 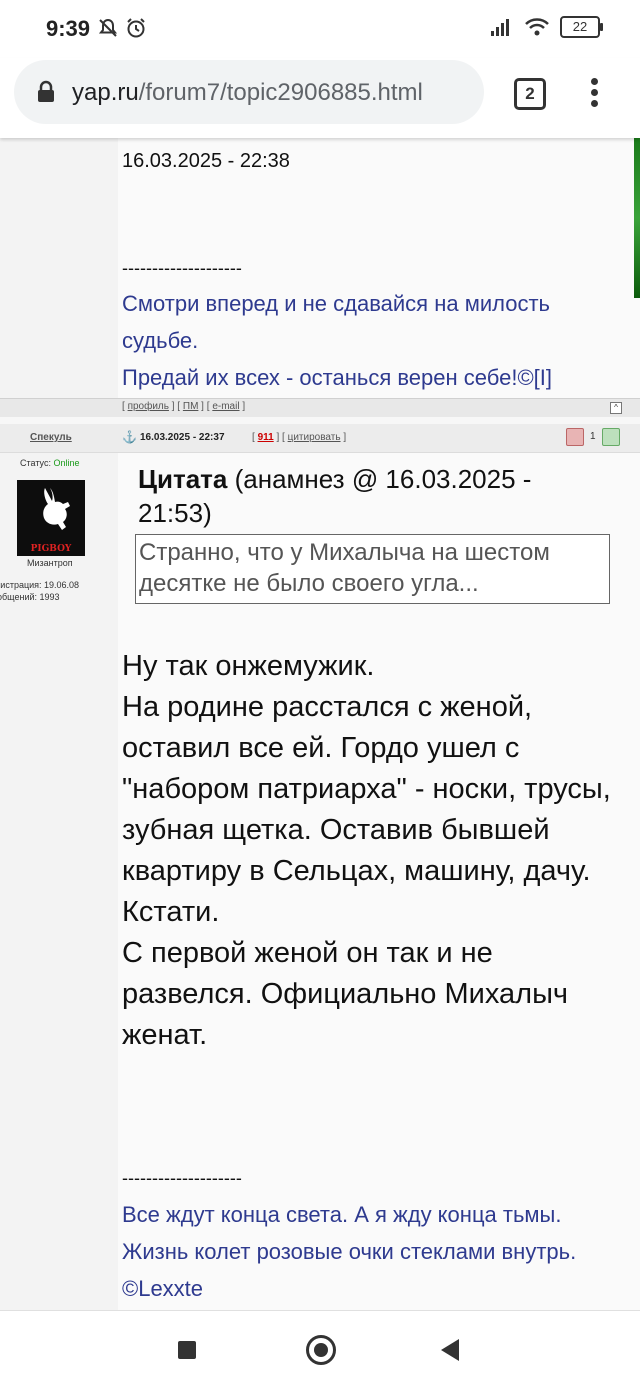 What do you see at coordinates (611, 437) in the screenshot?
I see `thumbs-up-icon` at bounding box center [611, 437].